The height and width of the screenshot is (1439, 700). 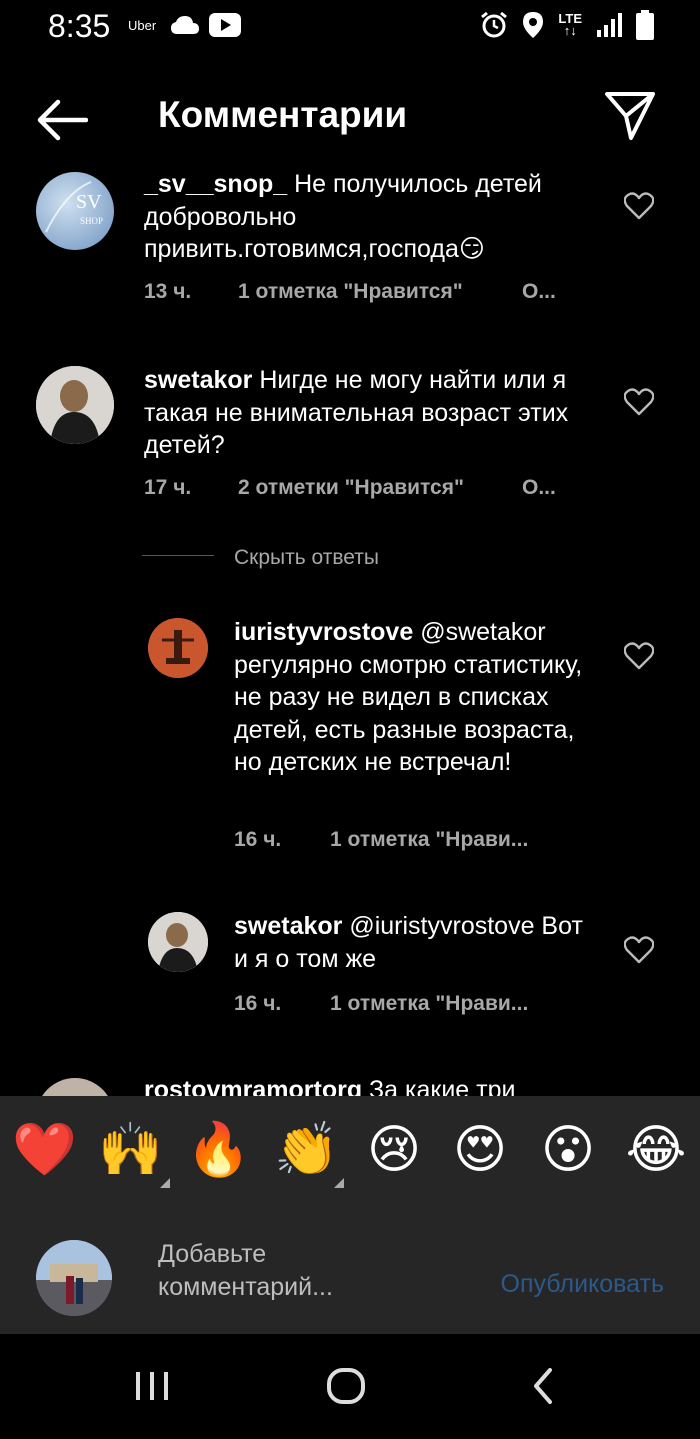 What do you see at coordinates (306, 1150) in the screenshot?
I see `clap-emoji-button: 👏` at bounding box center [306, 1150].